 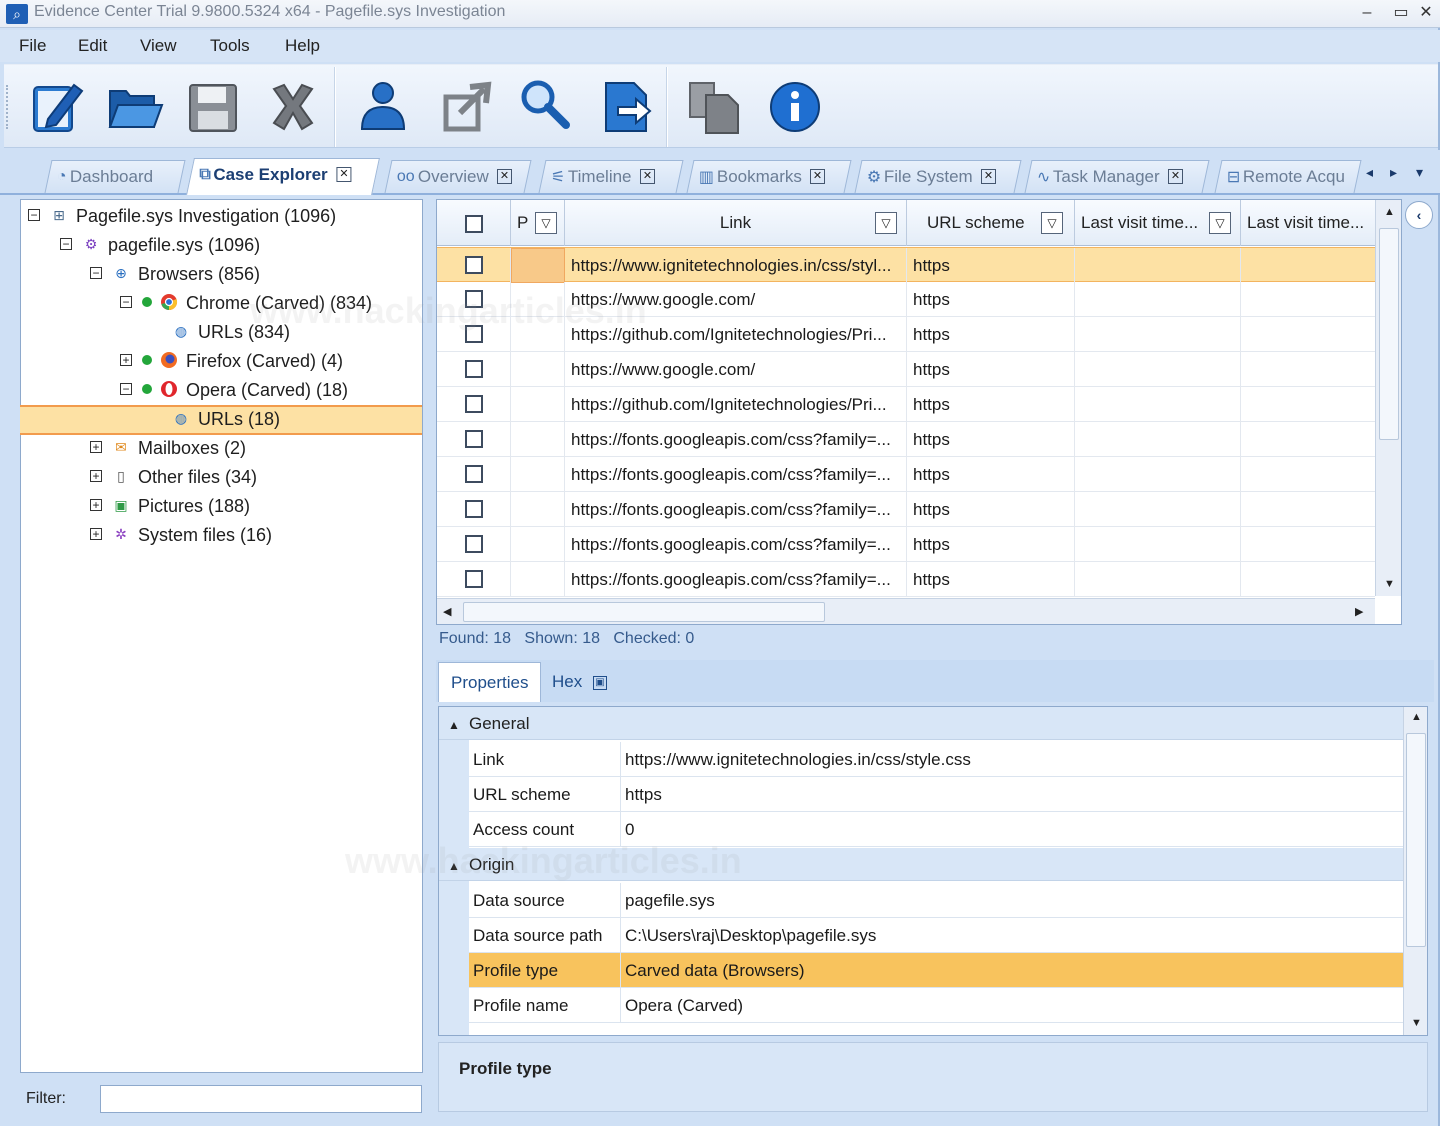 What do you see at coordinates (936, 900) in the screenshot?
I see `property-row-data-source: Data source pagefile.sys` at bounding box center [936, 900].